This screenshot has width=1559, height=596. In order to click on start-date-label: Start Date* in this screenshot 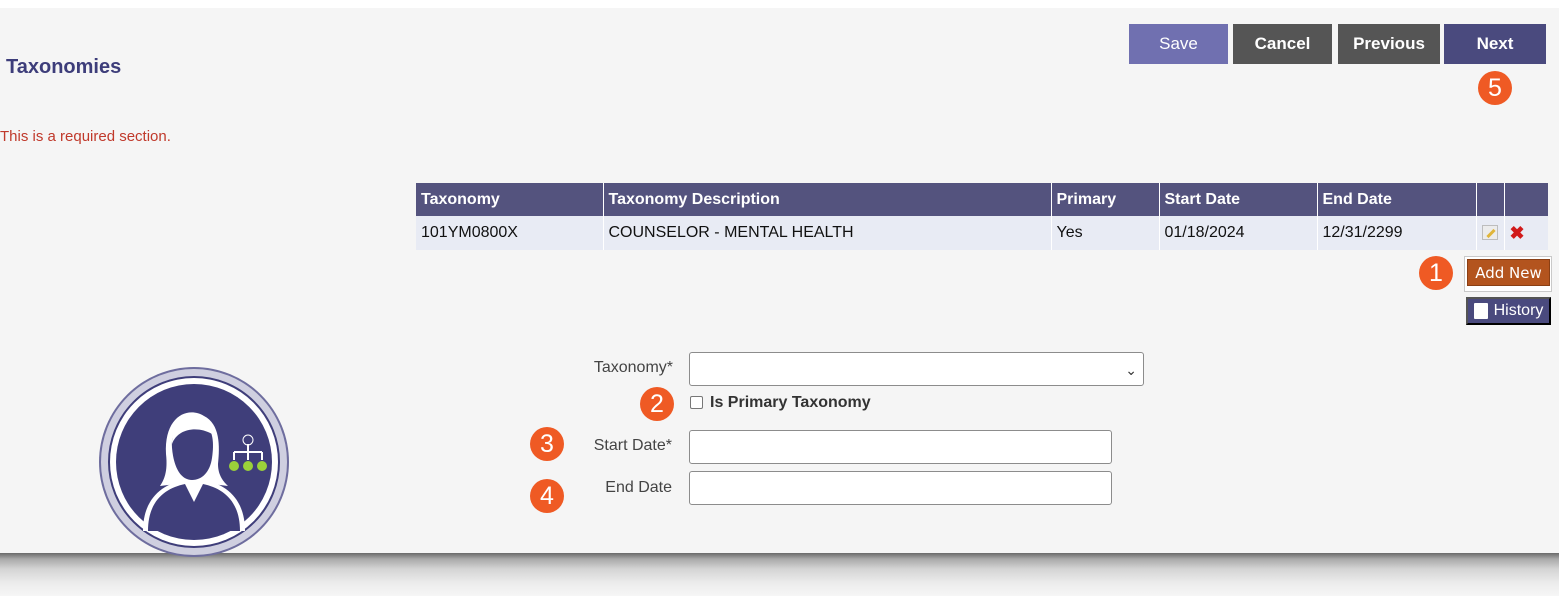, I will do `click(632, 445)`.